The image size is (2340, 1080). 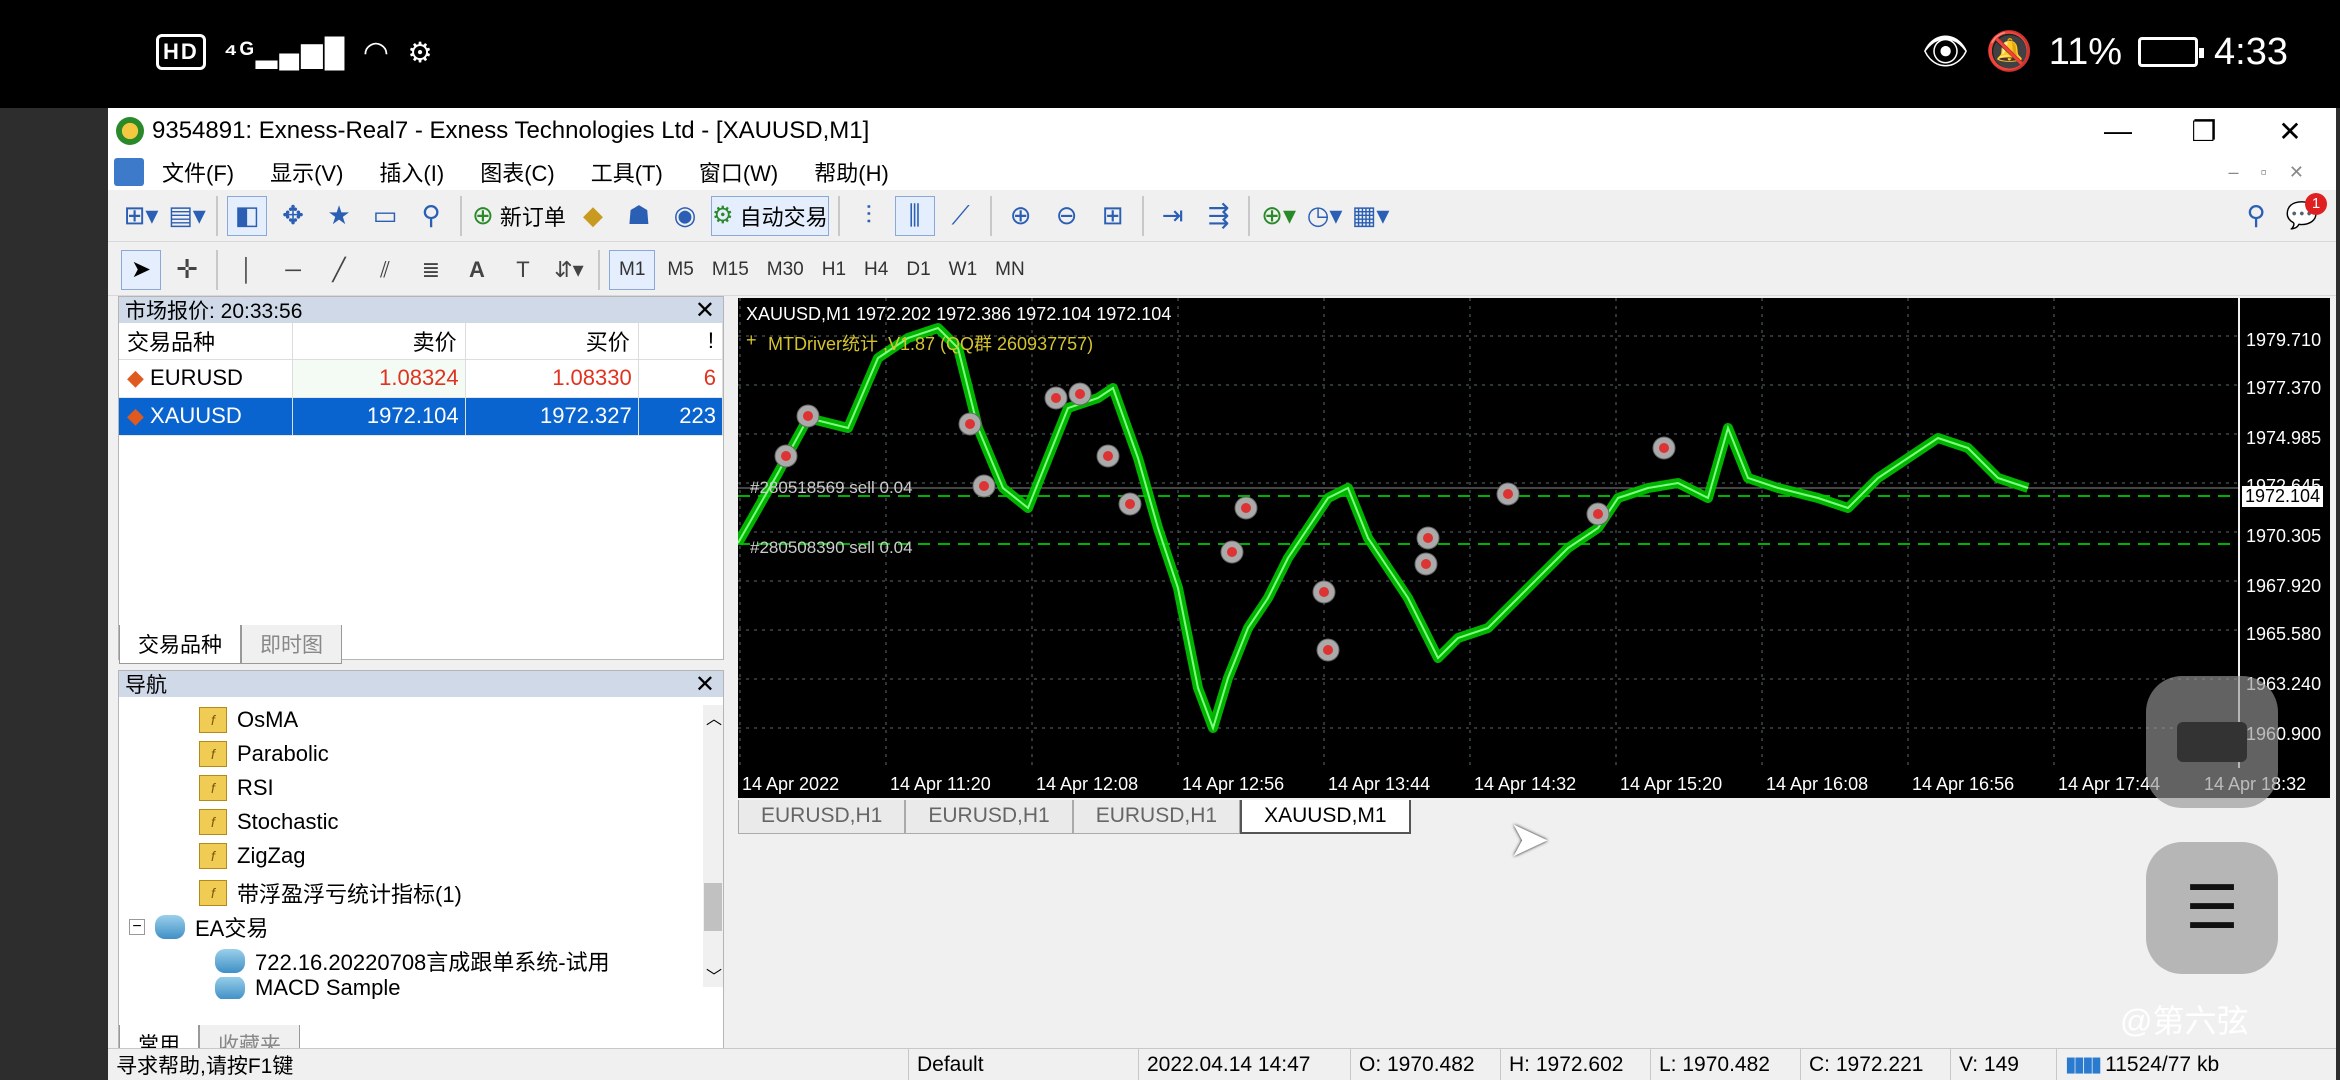 What do you see at coordinates (569, 270) in the screenshot?
I see `arrows-tool: ⇵▾` at bounding box center [569, 270].